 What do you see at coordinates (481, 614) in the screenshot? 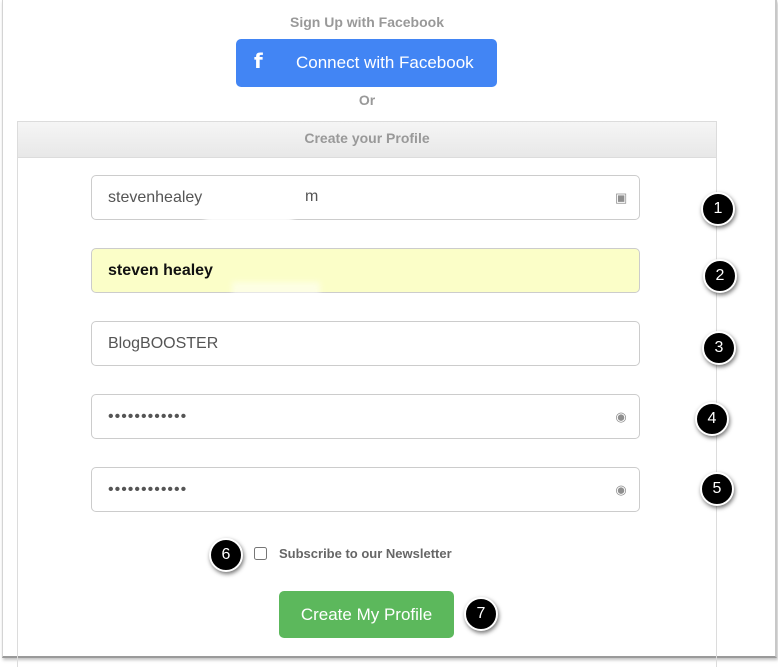
I see `step-marker-7: 7` at bounding box center [481, 614].